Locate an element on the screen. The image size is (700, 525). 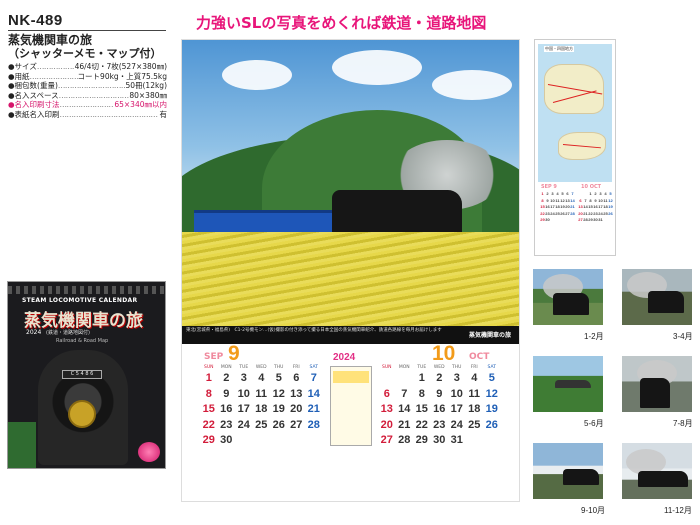
memo-index-box is located at coordinates (351, 406).